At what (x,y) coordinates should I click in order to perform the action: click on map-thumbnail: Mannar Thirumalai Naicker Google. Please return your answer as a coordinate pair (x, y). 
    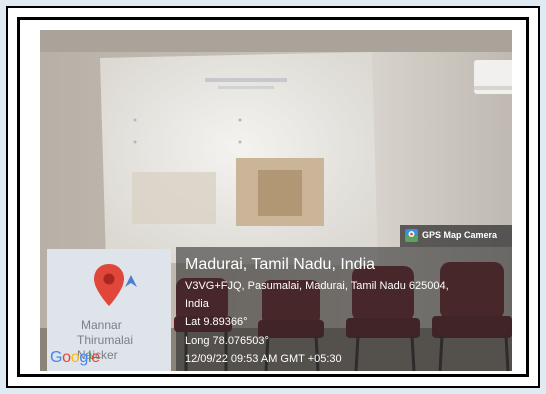
    Looking at the image, I should click on (109, 310).